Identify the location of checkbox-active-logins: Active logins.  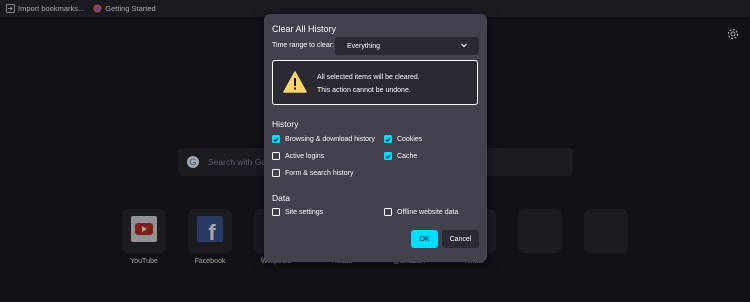
(298, 156).